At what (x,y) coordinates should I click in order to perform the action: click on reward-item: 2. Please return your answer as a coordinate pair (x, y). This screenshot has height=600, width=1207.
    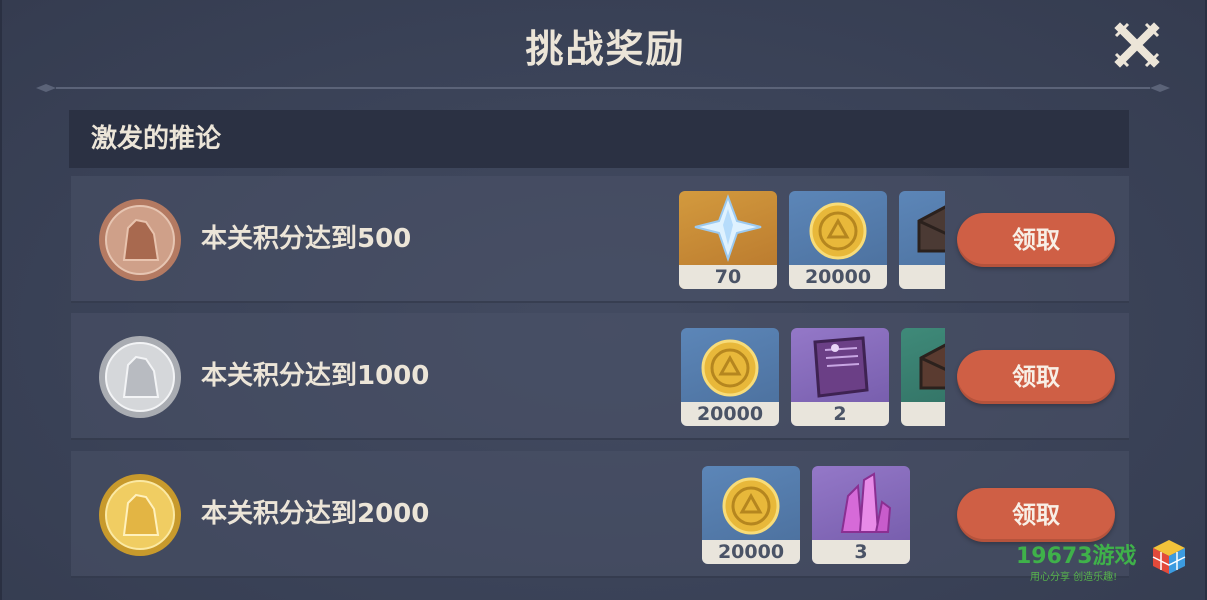
    Looking at the image, I should click on (840, 377).